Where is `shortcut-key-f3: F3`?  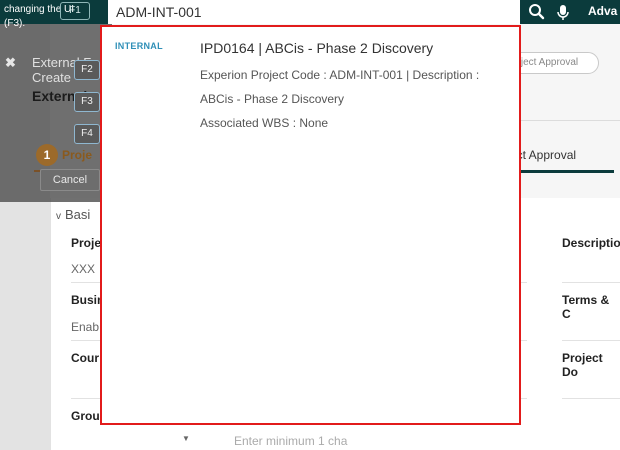
shortcut-key-f3: F3 is located at coordinates (87, 102).